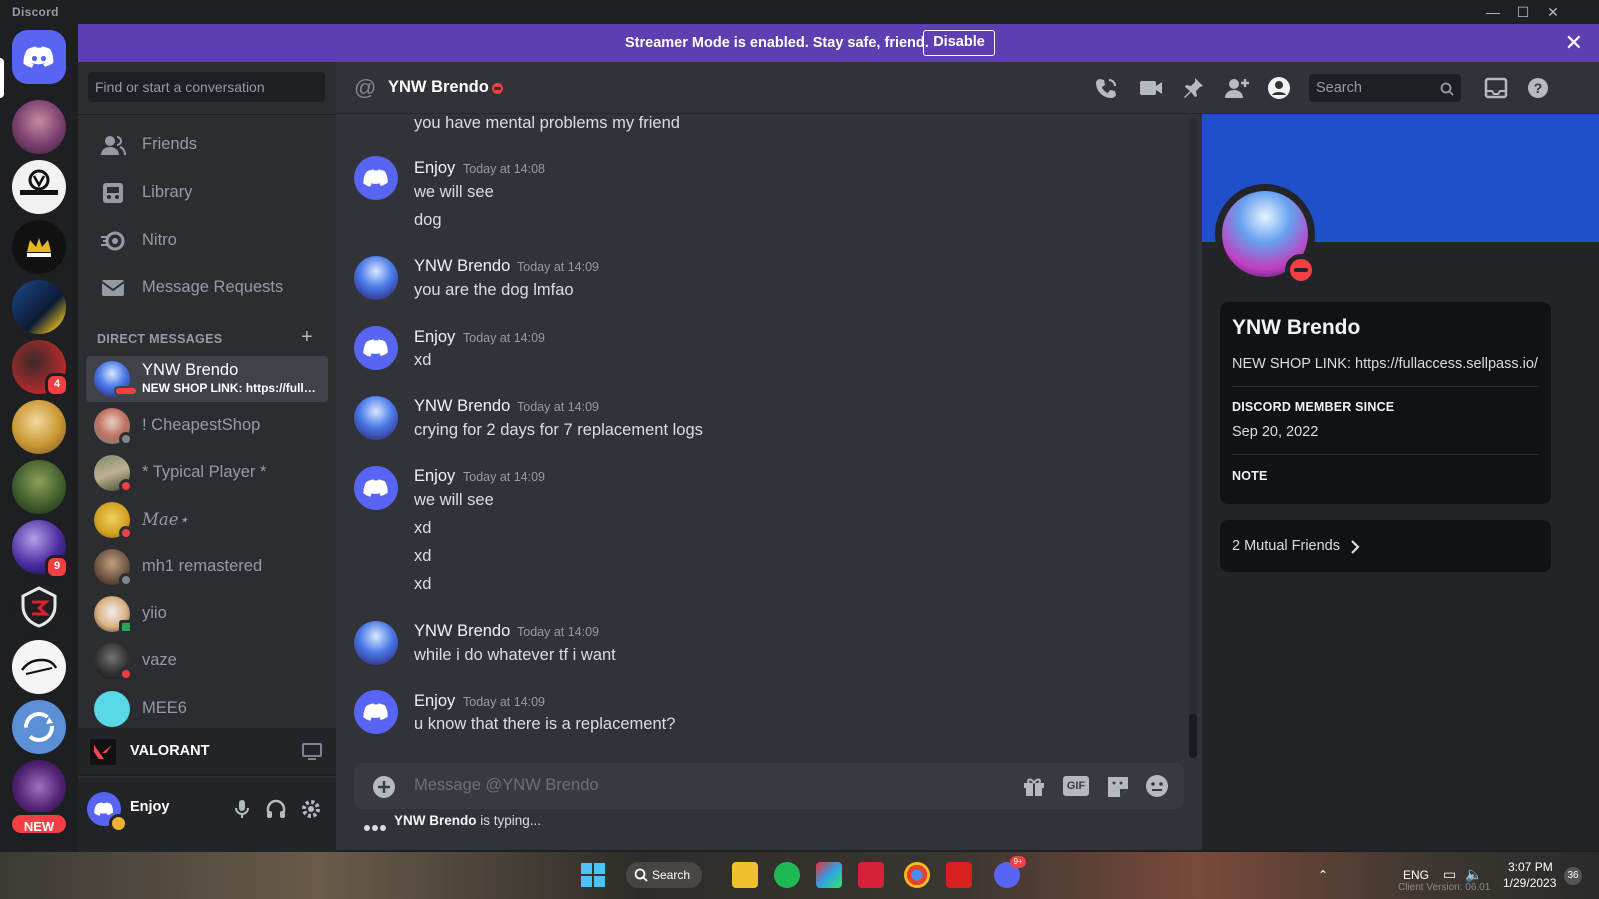  What do you see at coordinates (671, 875) in the screenshot?
I see `taskbar-search-label: Search` at bounding box center [671, 875].